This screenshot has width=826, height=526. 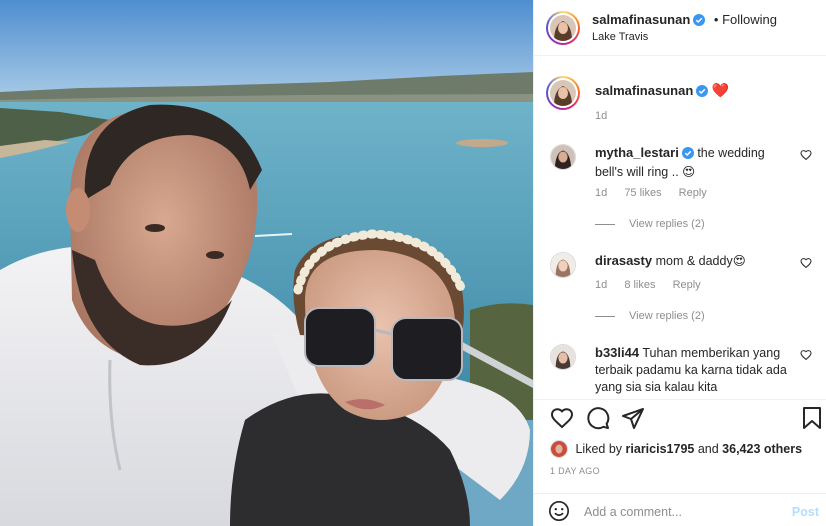 What do you see at coordinates (641, 19) in the screenshot?
I see `author-username: salmafinasunan` at bounding box center [641, 19].